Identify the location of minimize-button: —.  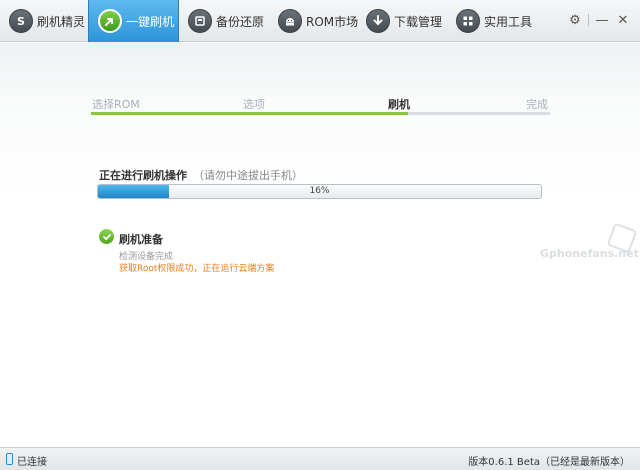
(602, 20).